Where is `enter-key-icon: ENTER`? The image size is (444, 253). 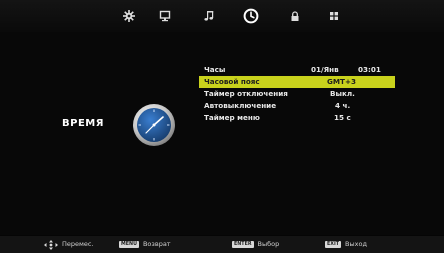
enter-key-icon: ENTER is located at coordinates (243, 244).